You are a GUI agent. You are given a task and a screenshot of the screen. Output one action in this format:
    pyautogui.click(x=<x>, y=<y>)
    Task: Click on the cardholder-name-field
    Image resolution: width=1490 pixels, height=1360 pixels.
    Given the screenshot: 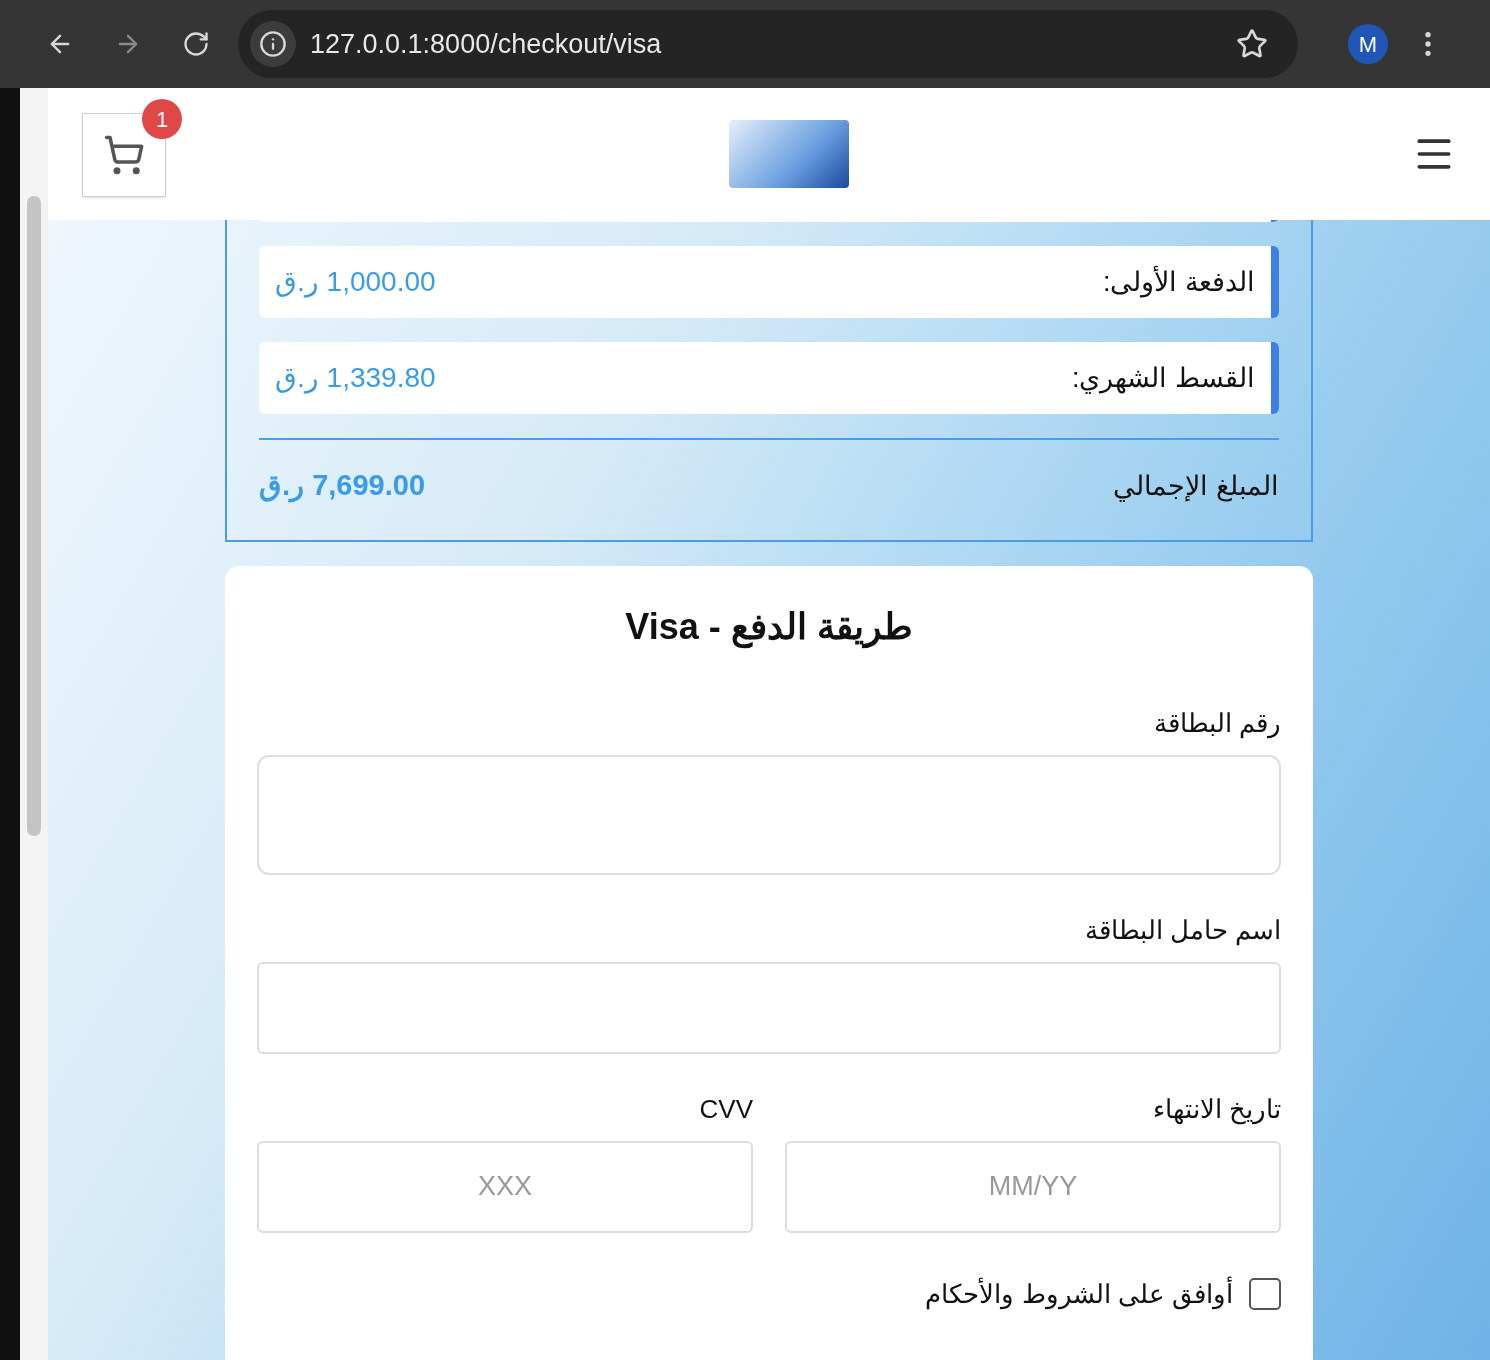 What is the action you would take?
    pyautogui.click(x=769, y=1007)
    